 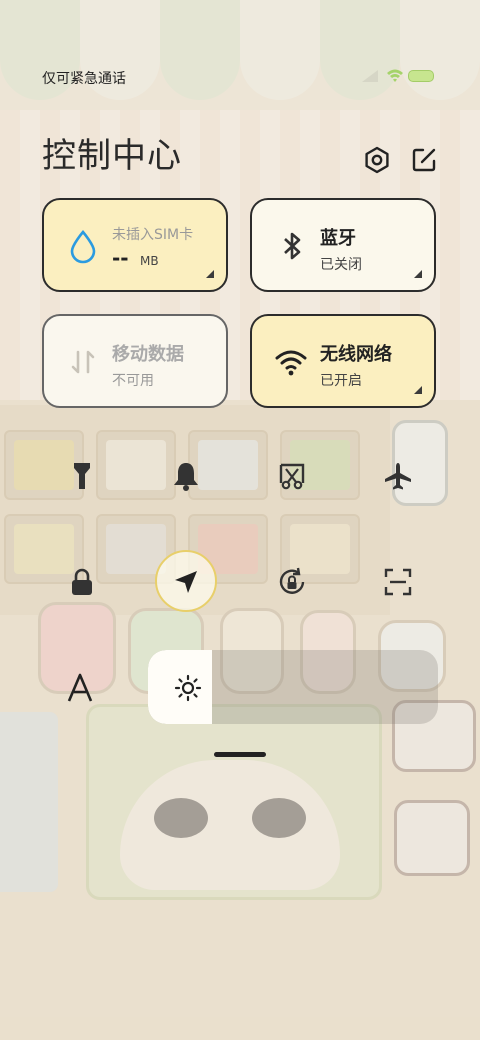 I want to click on mobile-data-tile: 移动数据 不可用, so click(x=135, y=361).